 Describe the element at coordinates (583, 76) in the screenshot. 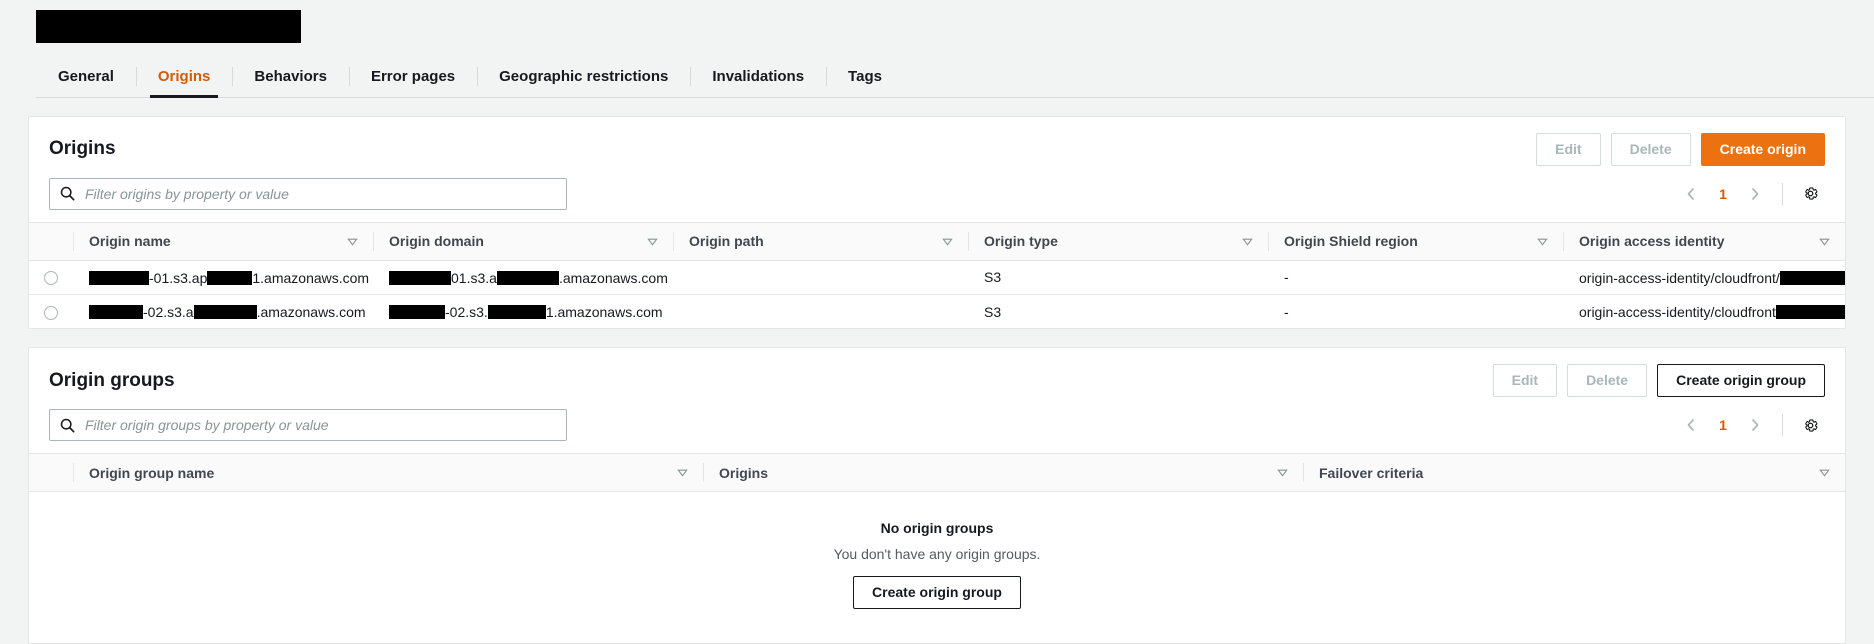

I see `tab-geographic-restrictions: Geographic restrictions` at that location.